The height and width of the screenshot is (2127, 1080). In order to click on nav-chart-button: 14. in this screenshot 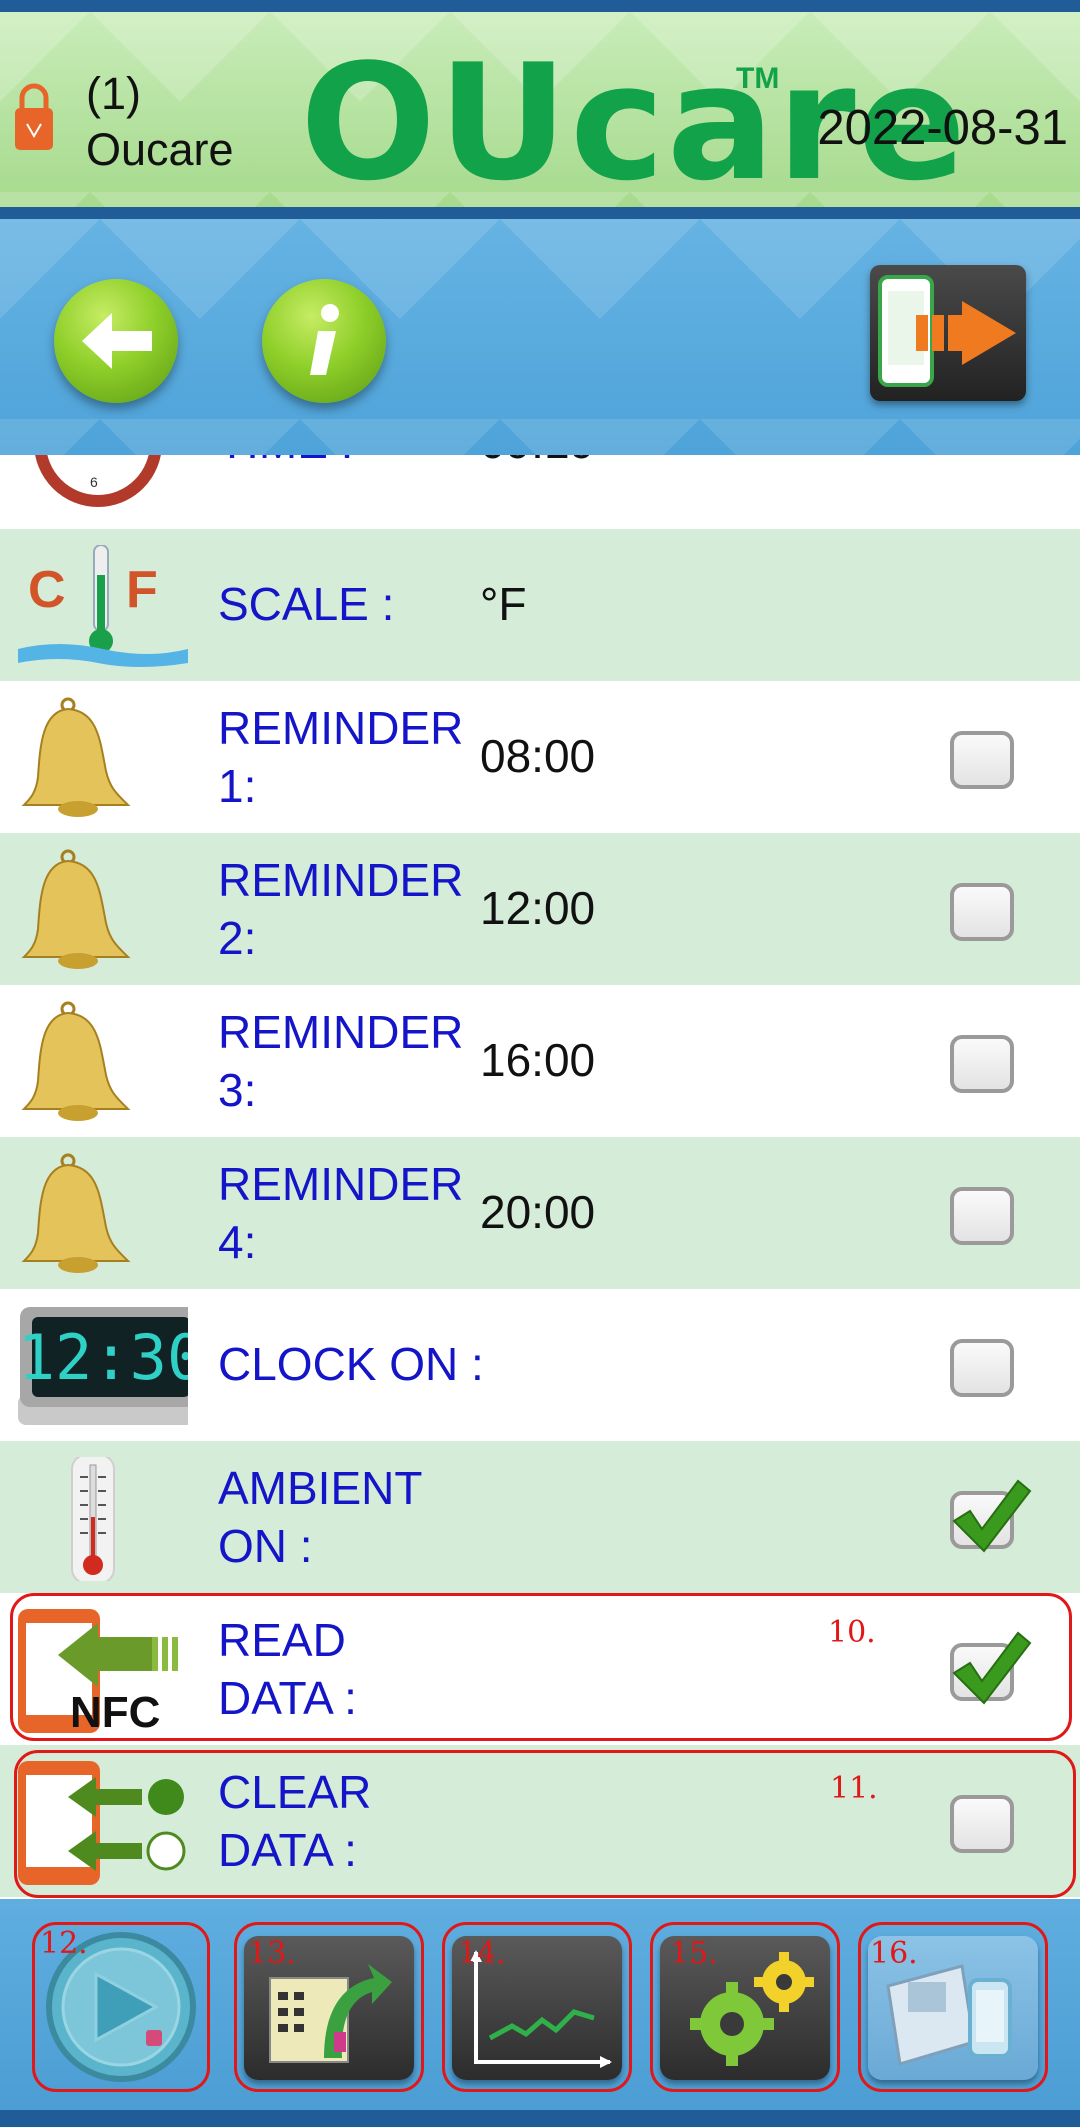, I will do `click(537, 2007)`.